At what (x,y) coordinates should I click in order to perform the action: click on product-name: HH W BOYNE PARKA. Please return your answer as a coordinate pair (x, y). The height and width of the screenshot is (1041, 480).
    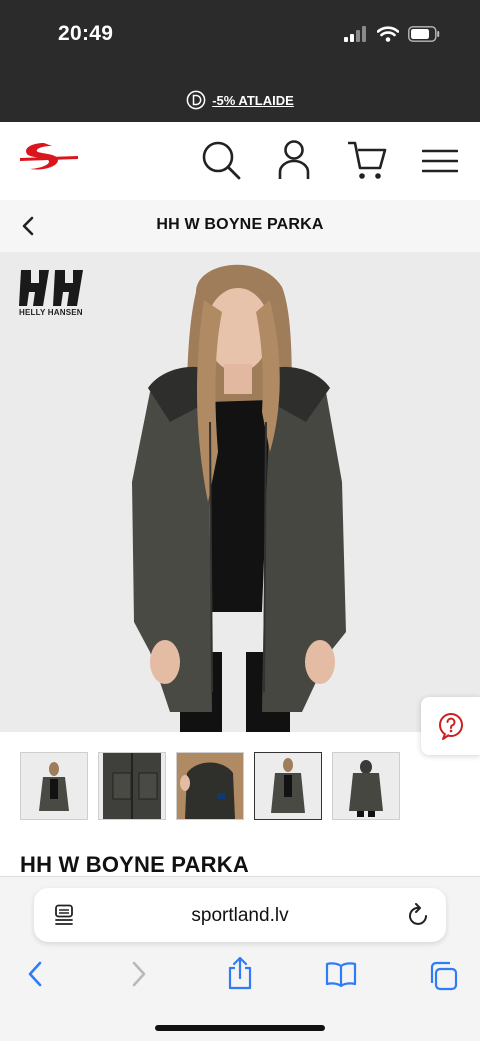
    Looking at the image, I should click on (134, 864).